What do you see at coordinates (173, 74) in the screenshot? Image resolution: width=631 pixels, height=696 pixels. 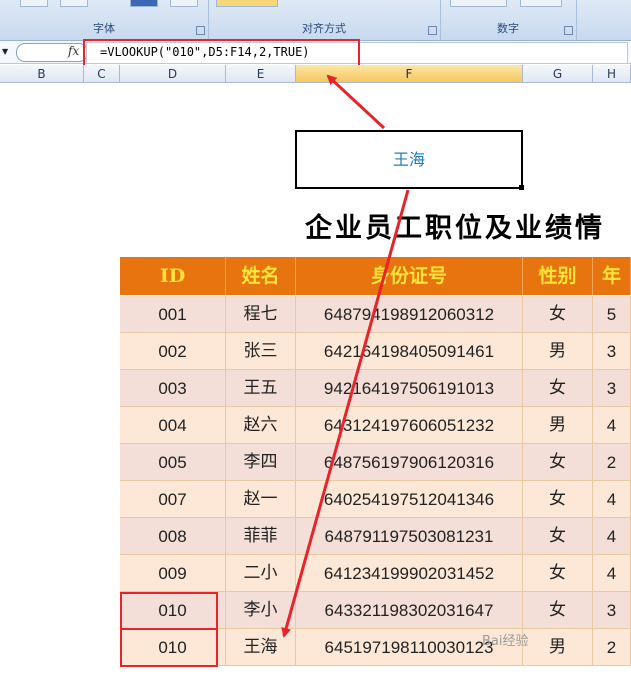 I see `column-header-d: D` at bounding box center [173, 74].